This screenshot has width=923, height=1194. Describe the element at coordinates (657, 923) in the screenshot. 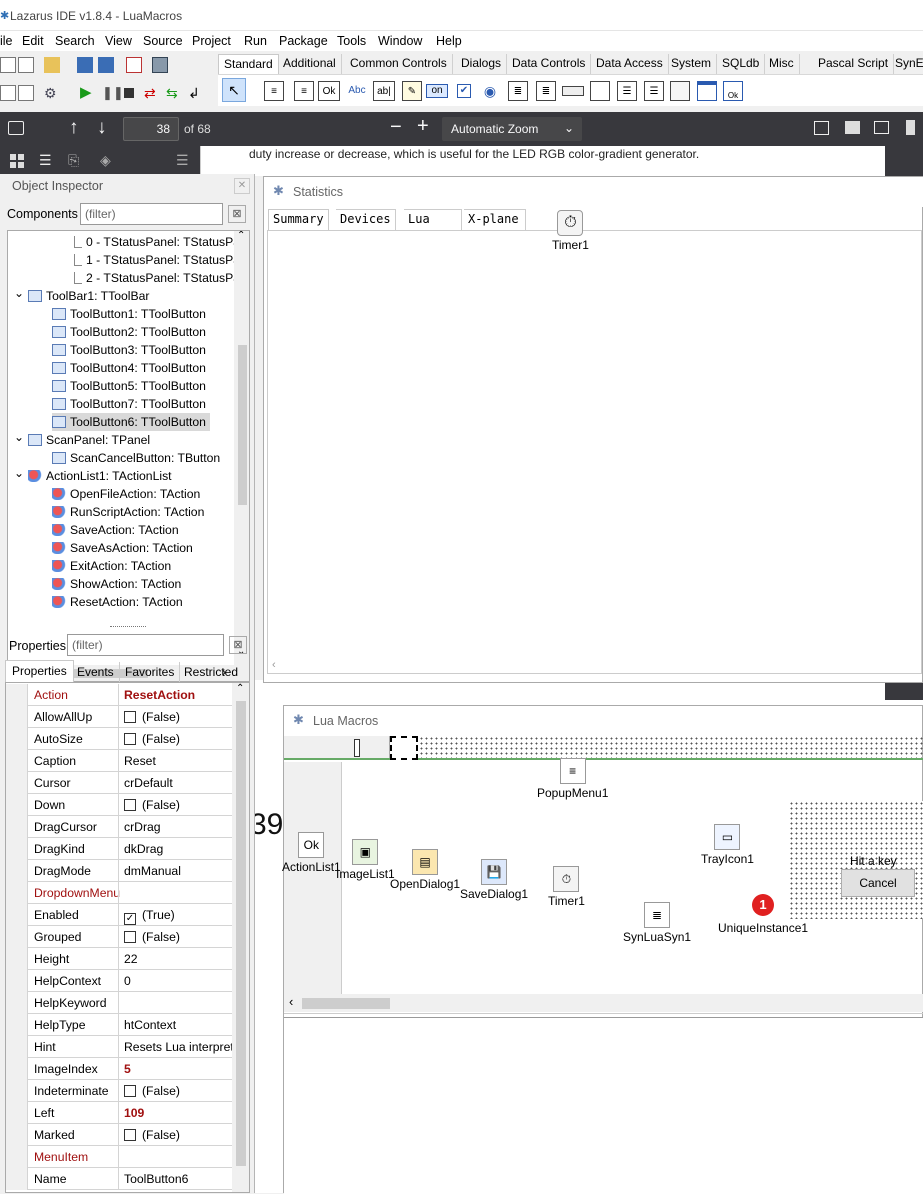

I see `form-component: ≣ SynLuaSyn1` at that location.